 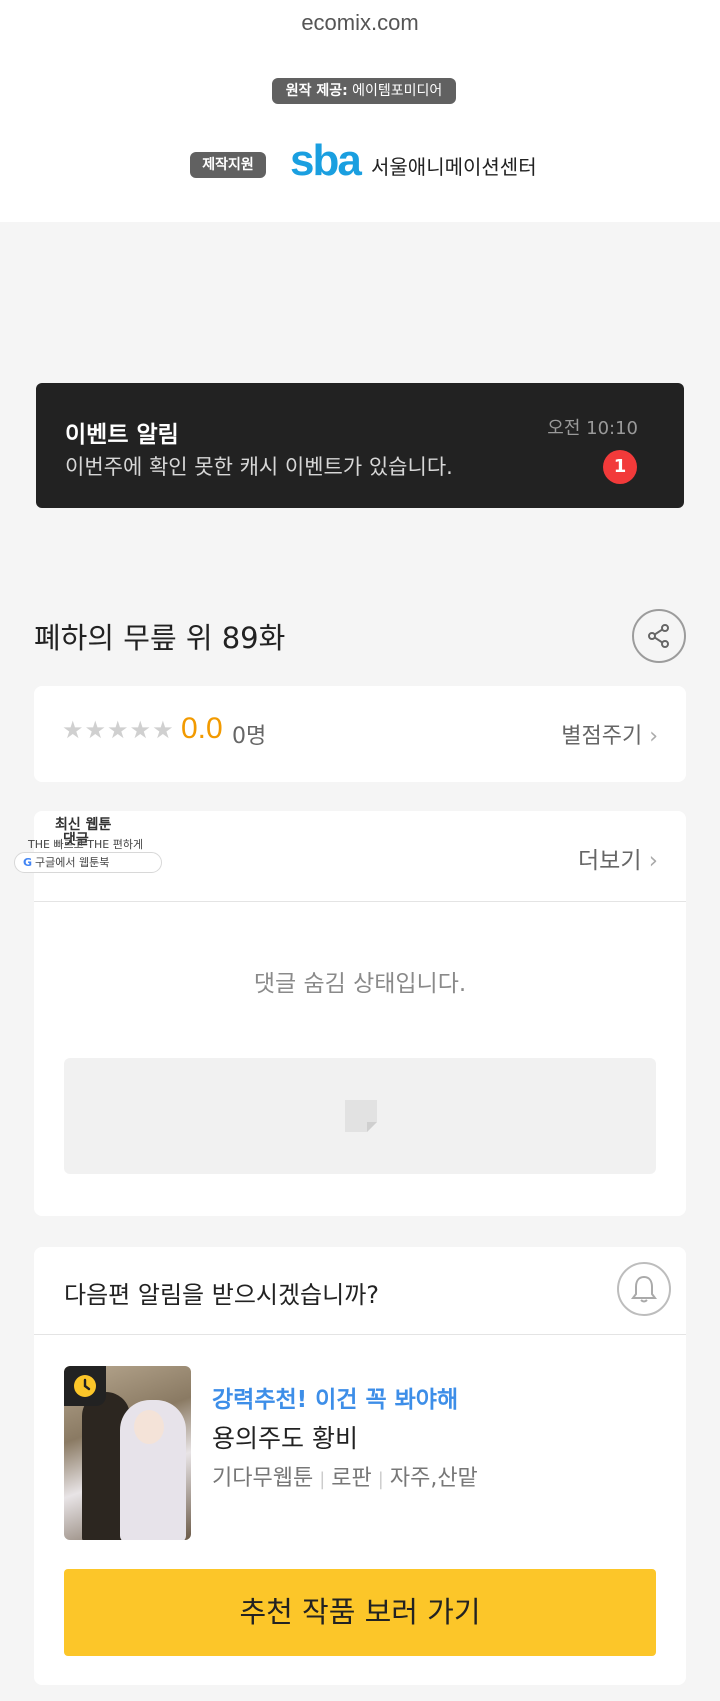 What do you see at coordinates (72, 862) in the screenshot?
I see `ad-pill-text: 구글에서 웹툰북` at bounding box center [72, 862].